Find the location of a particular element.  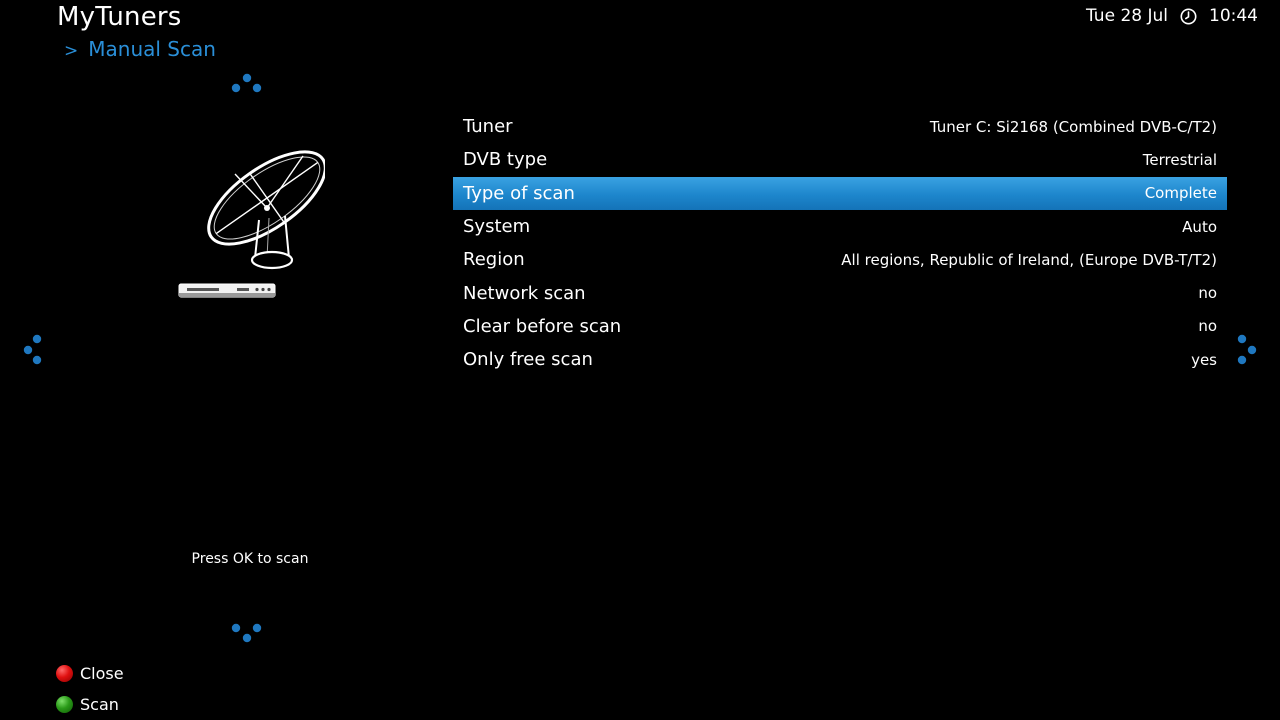

app-title: MyTuners is located at coordinates (119, 17).